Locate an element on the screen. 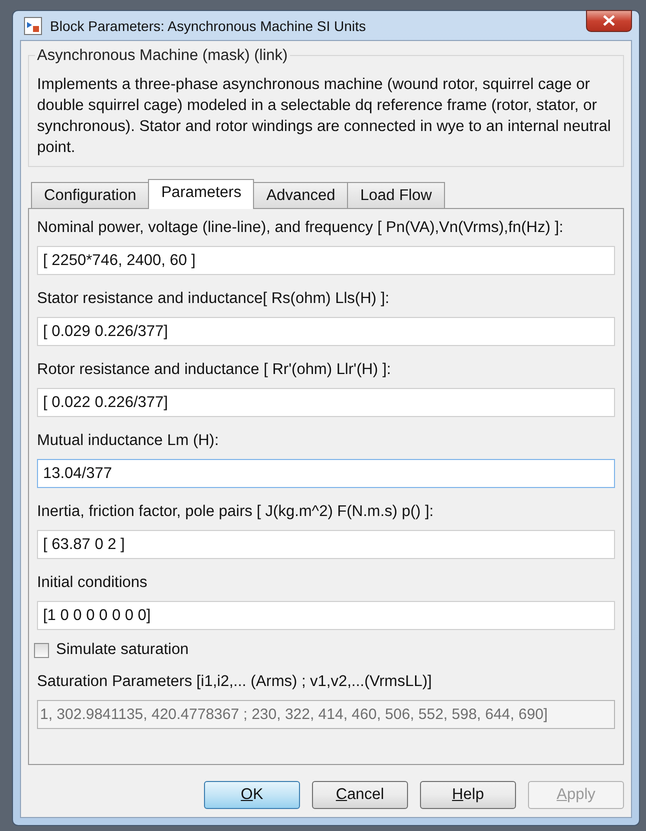  field-label: Nominal power, voltage (line-line), and frequency [ Pn(VA),Vn(Vrms),fn(Hz) ]: is located at coordinates (300, 228).